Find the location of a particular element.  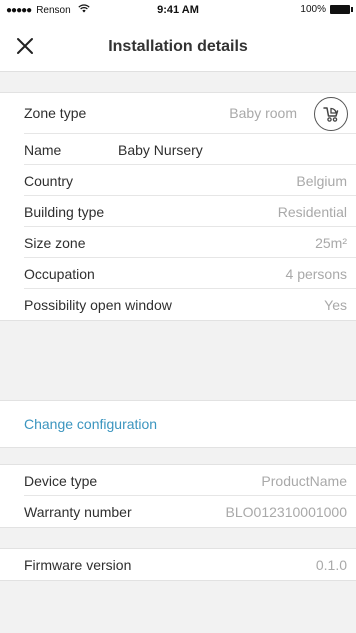

country-value: Belgium is located at coordinates (321, 181).